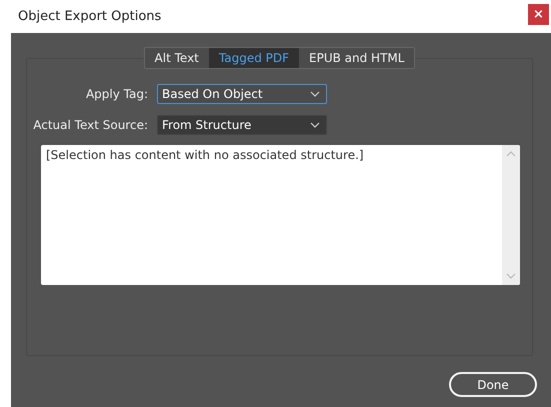 The width and height of the screenshot is (551, 407). What do you see at coordinates (242, 125) in the screenshot?
I see `dropdown: From Structure` at bounding box center [242, 125].